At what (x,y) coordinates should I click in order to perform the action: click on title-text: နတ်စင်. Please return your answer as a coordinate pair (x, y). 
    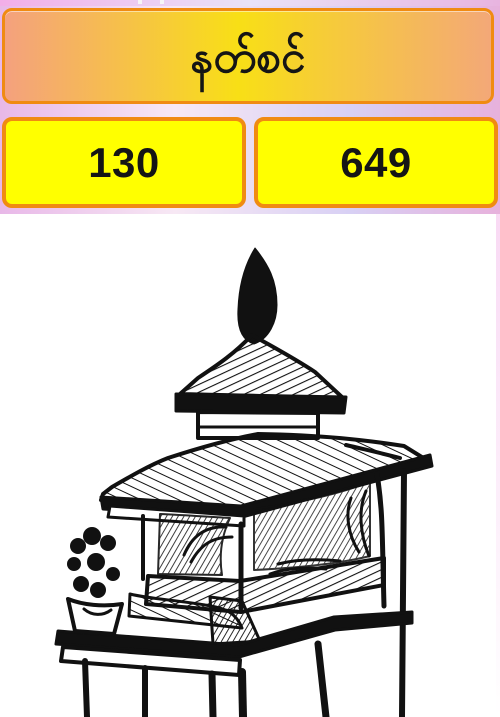
    Looking at the image, I should click on (248, 57).